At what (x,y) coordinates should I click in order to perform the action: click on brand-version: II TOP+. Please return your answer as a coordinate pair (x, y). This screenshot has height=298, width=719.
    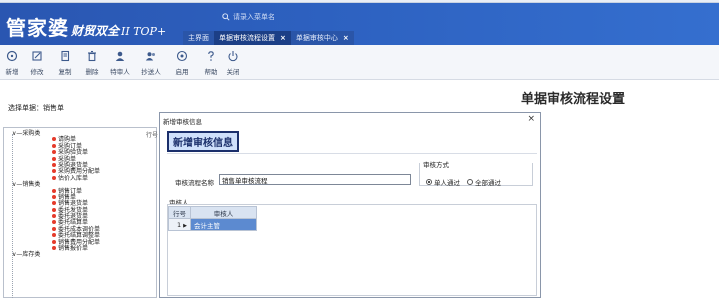
    Looking at the image, I should click on (144, 31).